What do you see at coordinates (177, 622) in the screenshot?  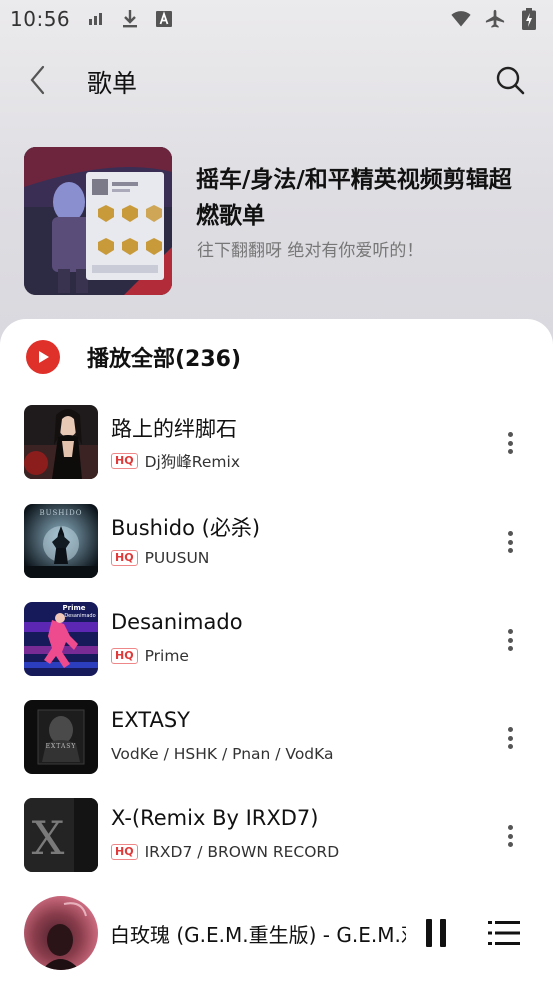 I see `song-title: Desanimado` at bounding box center [177, 622].